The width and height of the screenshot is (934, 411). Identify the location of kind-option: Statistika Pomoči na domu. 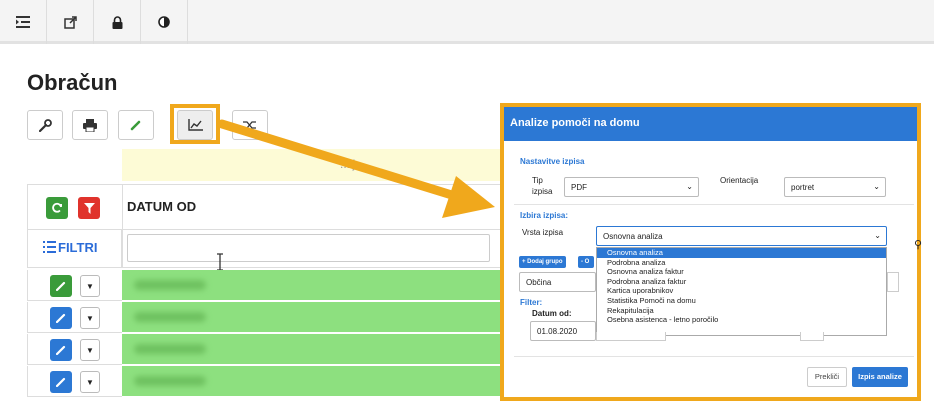
(741, 301).